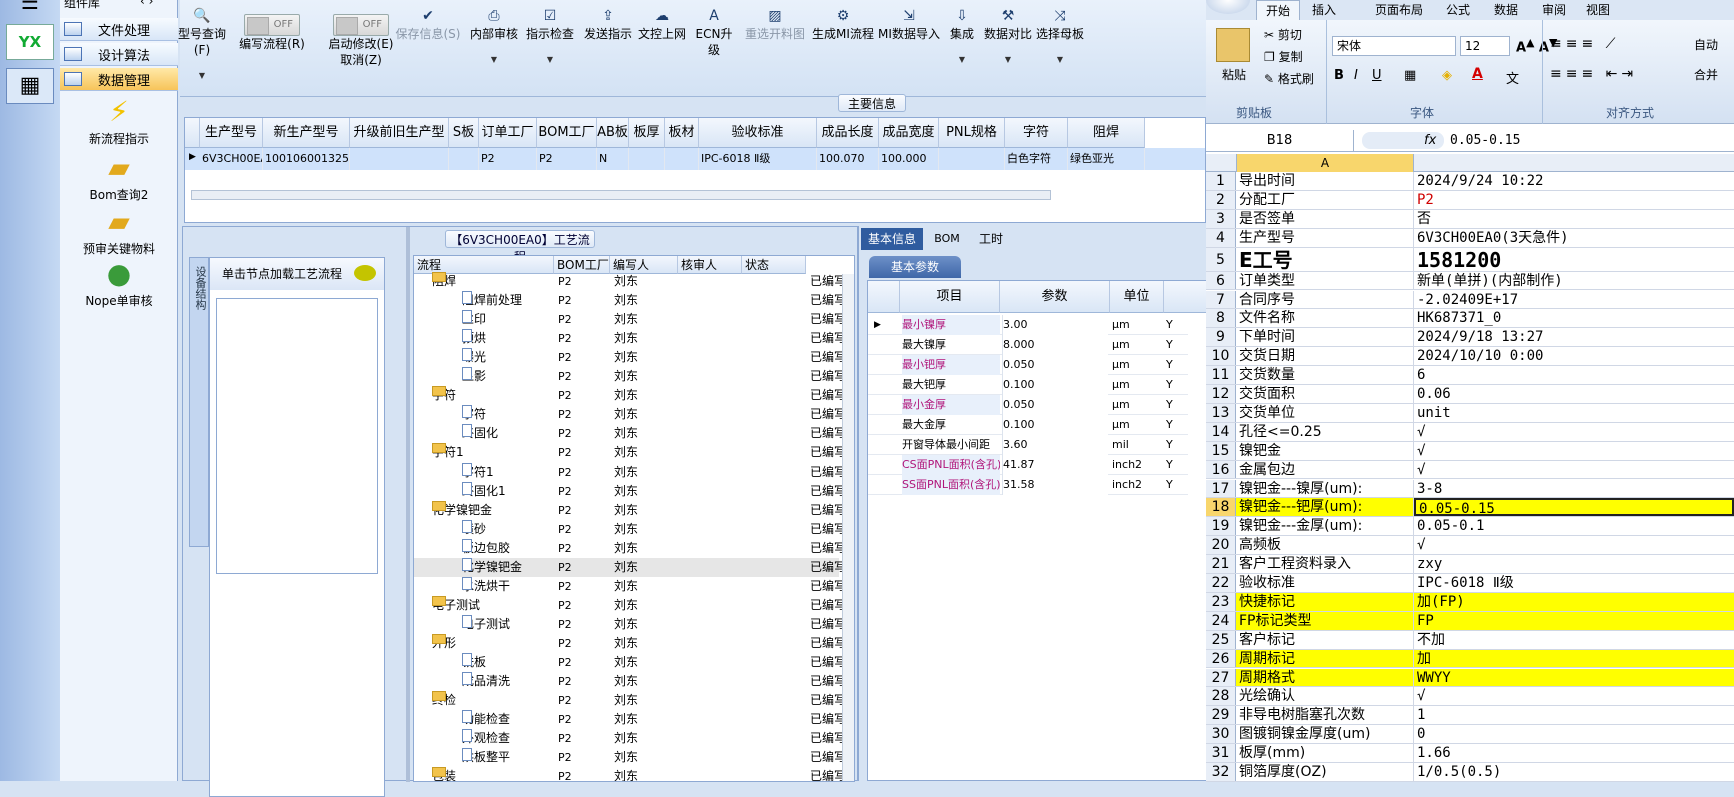 Image resolution: width=1734 pixels, height=797 pixels. Describe the element at coordinates (630, 662) in the screenshot. I see `tree-row: 铣板 P2 刘东 已编写` at that location.